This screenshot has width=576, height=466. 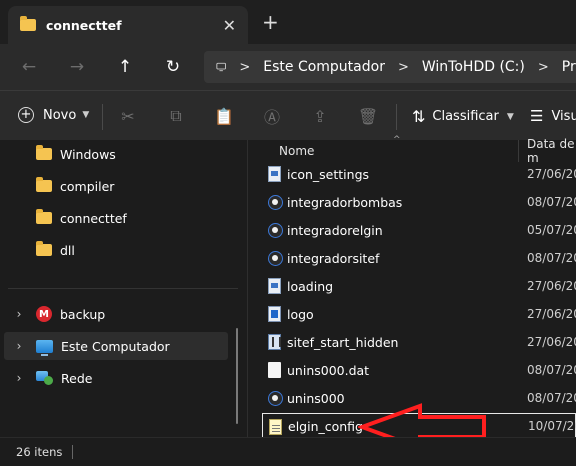 I want to click on address-bar: > Este Computador > WinToHDD (C:) > Pro, so click(x=390, y=67).